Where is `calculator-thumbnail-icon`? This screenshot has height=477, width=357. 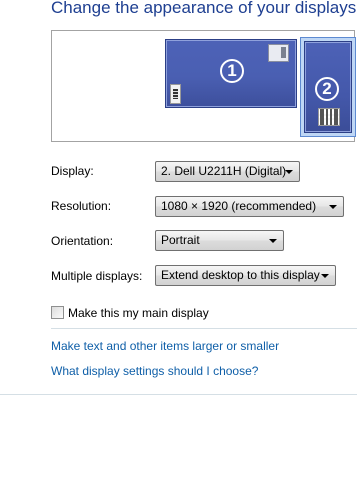 calculator-thumbnail-icon is located at coordinates (329, 117).